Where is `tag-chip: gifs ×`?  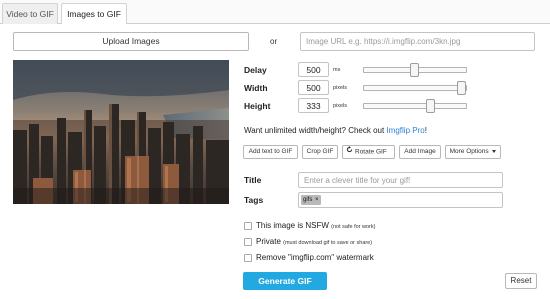 tag-chip: gifs × is located at coordinates (311, 200).